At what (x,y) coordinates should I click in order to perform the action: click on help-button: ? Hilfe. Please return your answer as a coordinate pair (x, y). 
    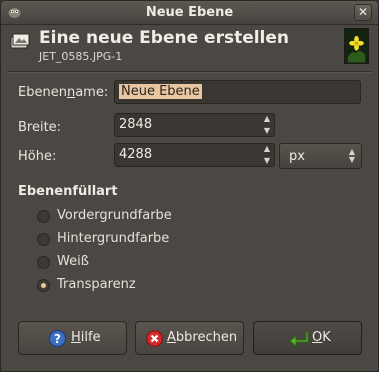
    Looking at the image, I should click on (72, 338).